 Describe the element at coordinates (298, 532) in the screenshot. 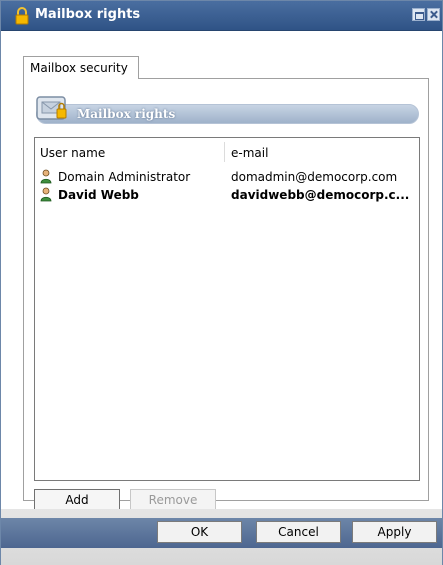

I see `cancel-button: Cancel` at that location.